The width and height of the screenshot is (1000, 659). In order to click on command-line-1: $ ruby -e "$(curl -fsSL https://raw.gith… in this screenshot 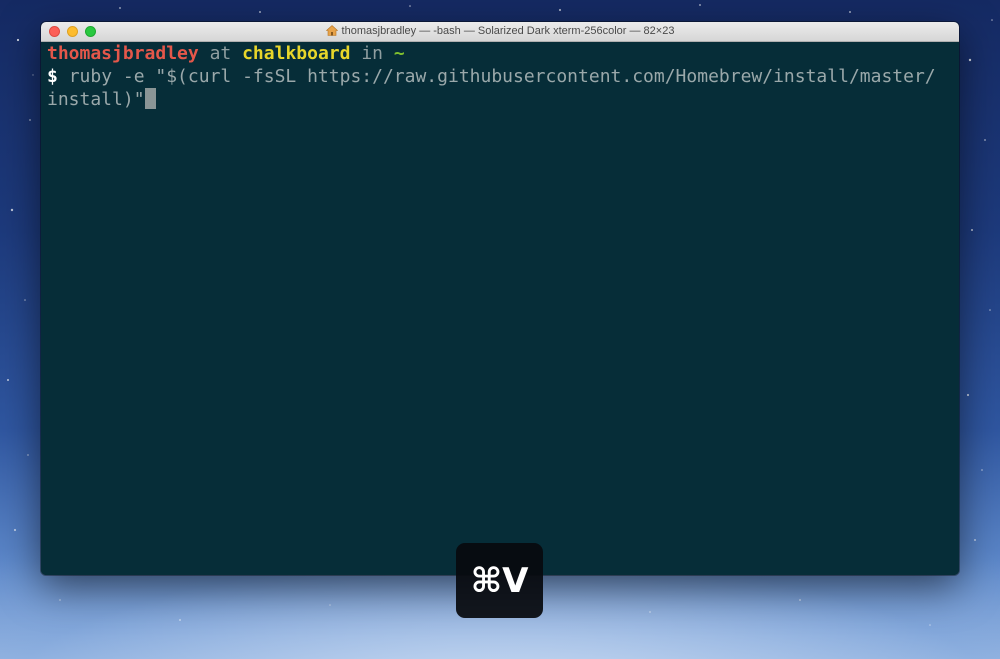, I will do `click(500, 76)`.